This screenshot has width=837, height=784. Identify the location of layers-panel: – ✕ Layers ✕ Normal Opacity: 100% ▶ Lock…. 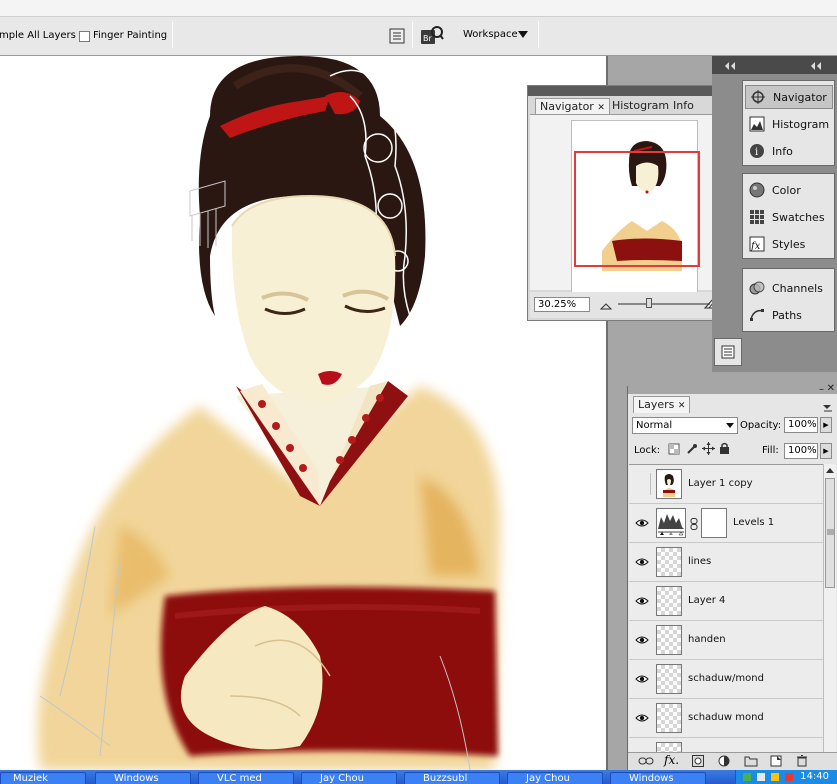
(732, 576).